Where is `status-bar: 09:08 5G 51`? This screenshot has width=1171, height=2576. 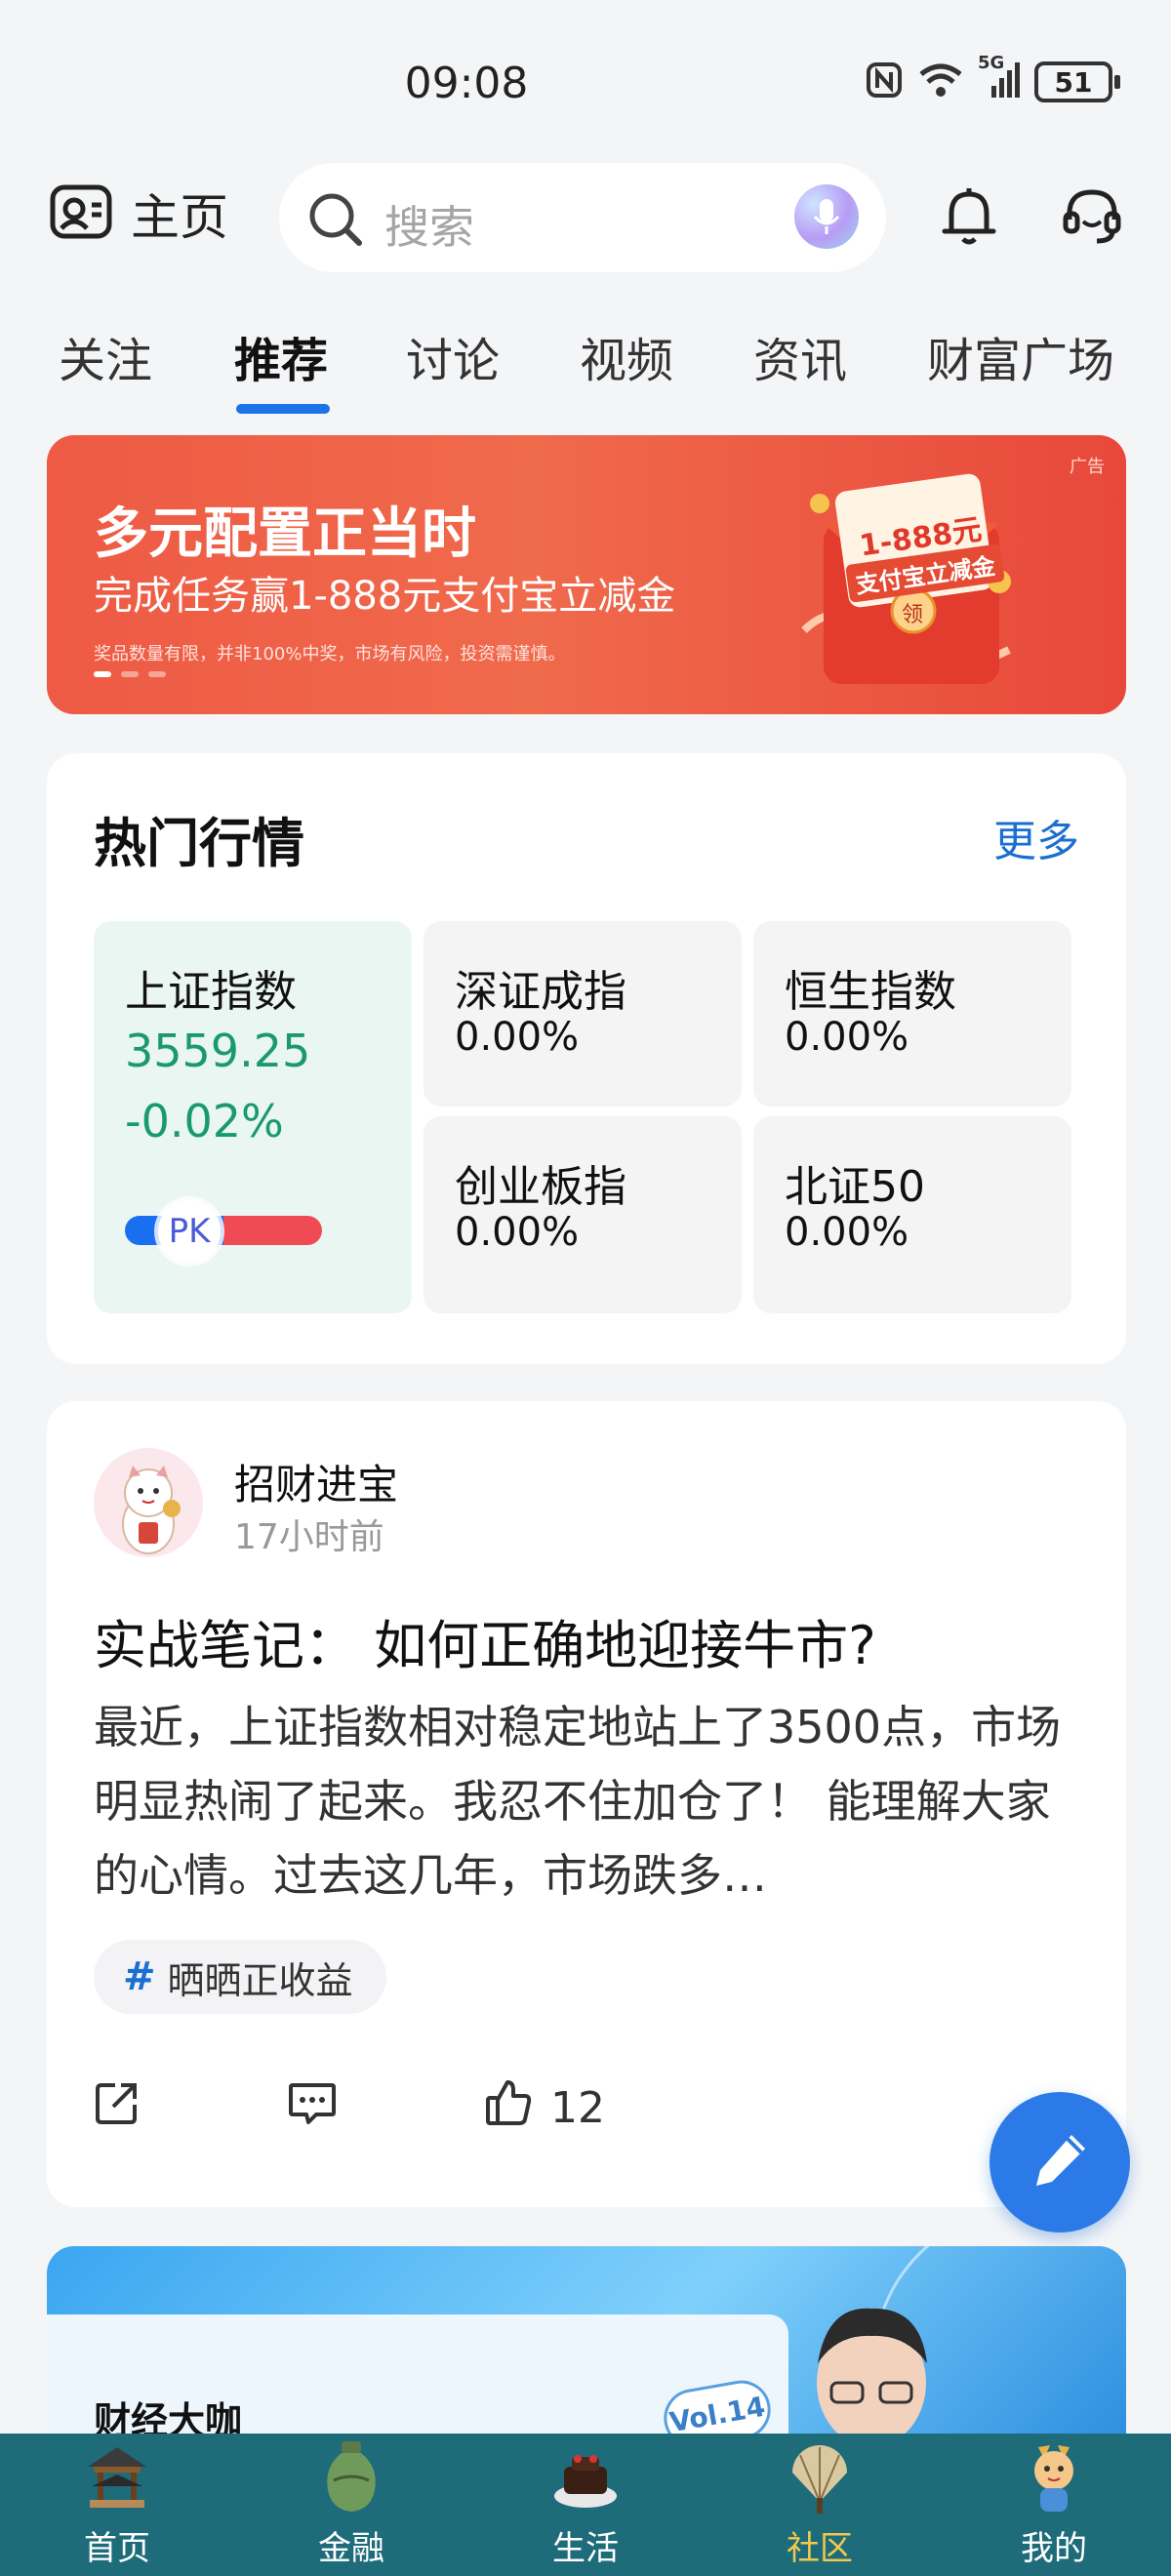
status-bar: 09:08 5G 51 is located at coordinates (585, 78).